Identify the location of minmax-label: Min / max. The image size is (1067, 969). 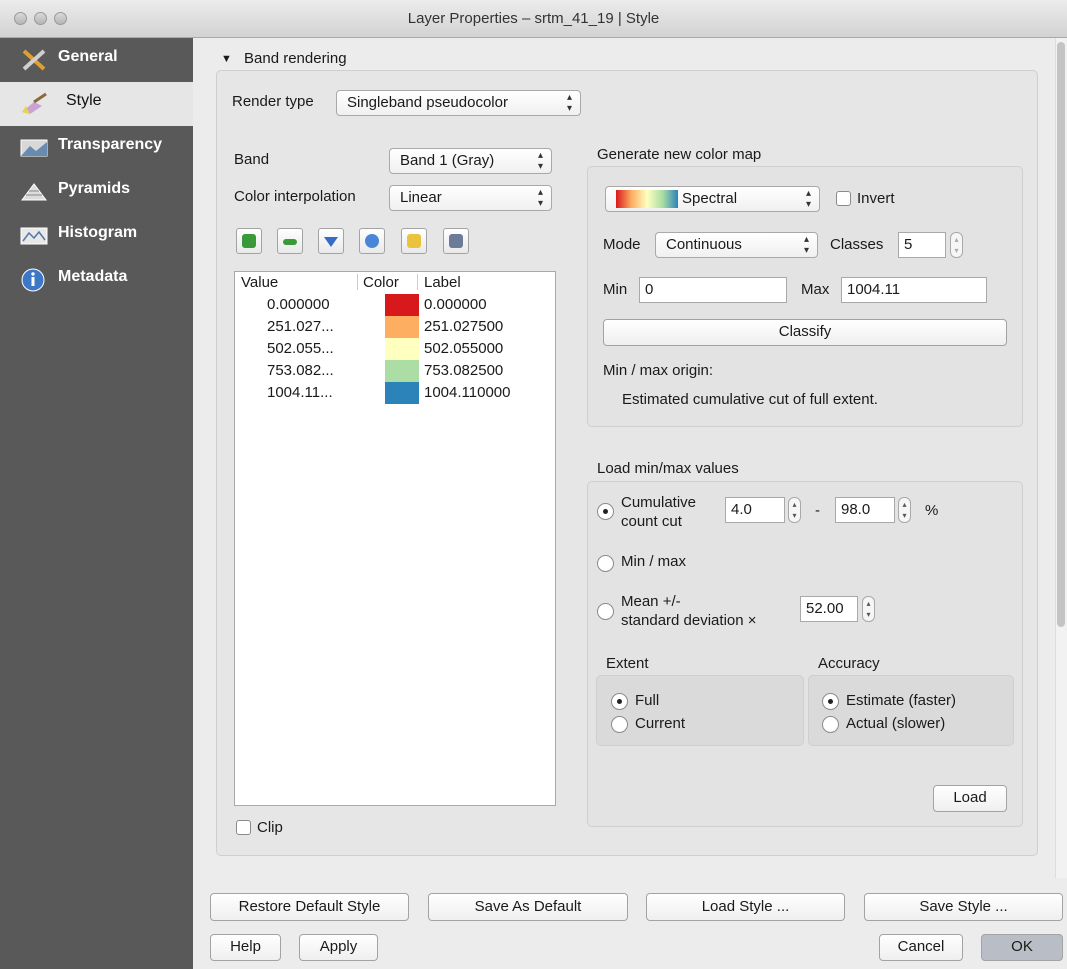
(654, 561).